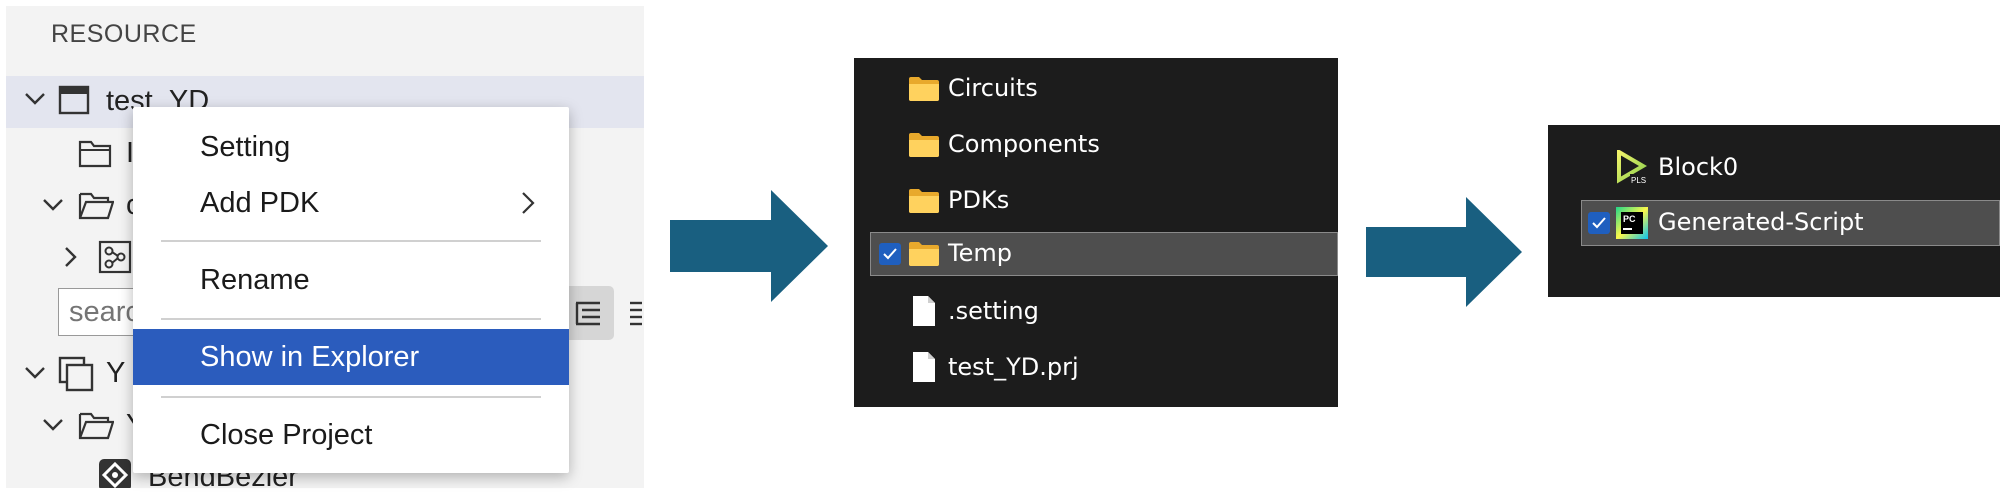 This screenshot has width=2006, height=504. What do you see at coordinates (1629, 219) in the screenshot?
I see `pc-label: PC` at bounding box center [1629, 219].